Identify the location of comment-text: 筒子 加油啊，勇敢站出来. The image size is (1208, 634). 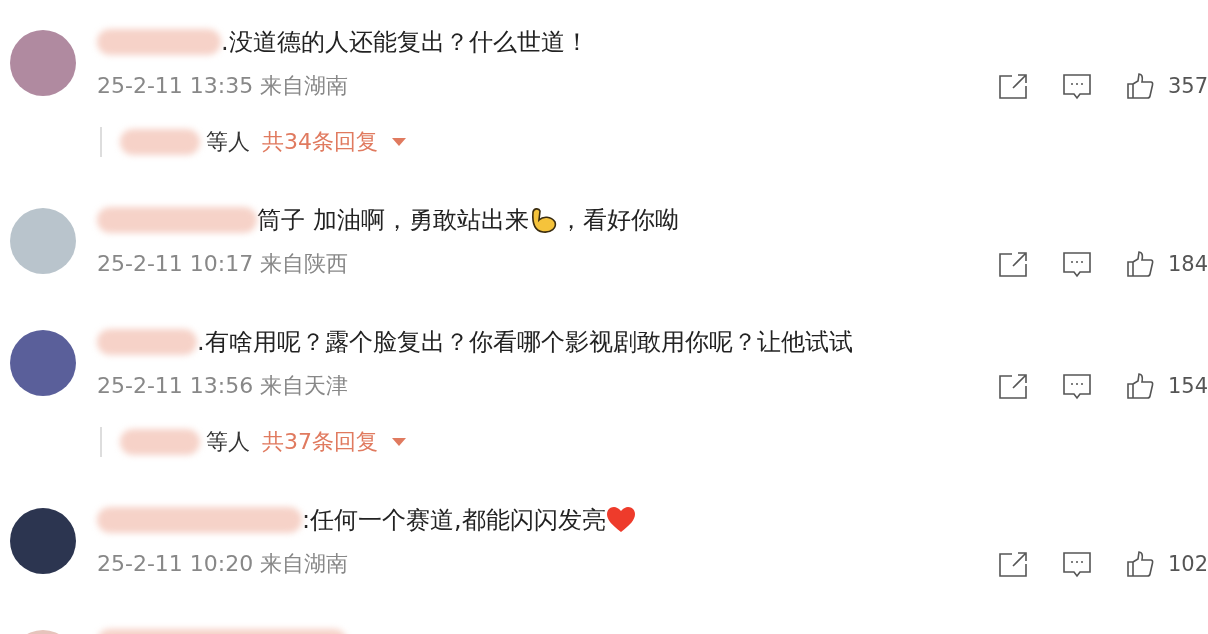
(393, 220).